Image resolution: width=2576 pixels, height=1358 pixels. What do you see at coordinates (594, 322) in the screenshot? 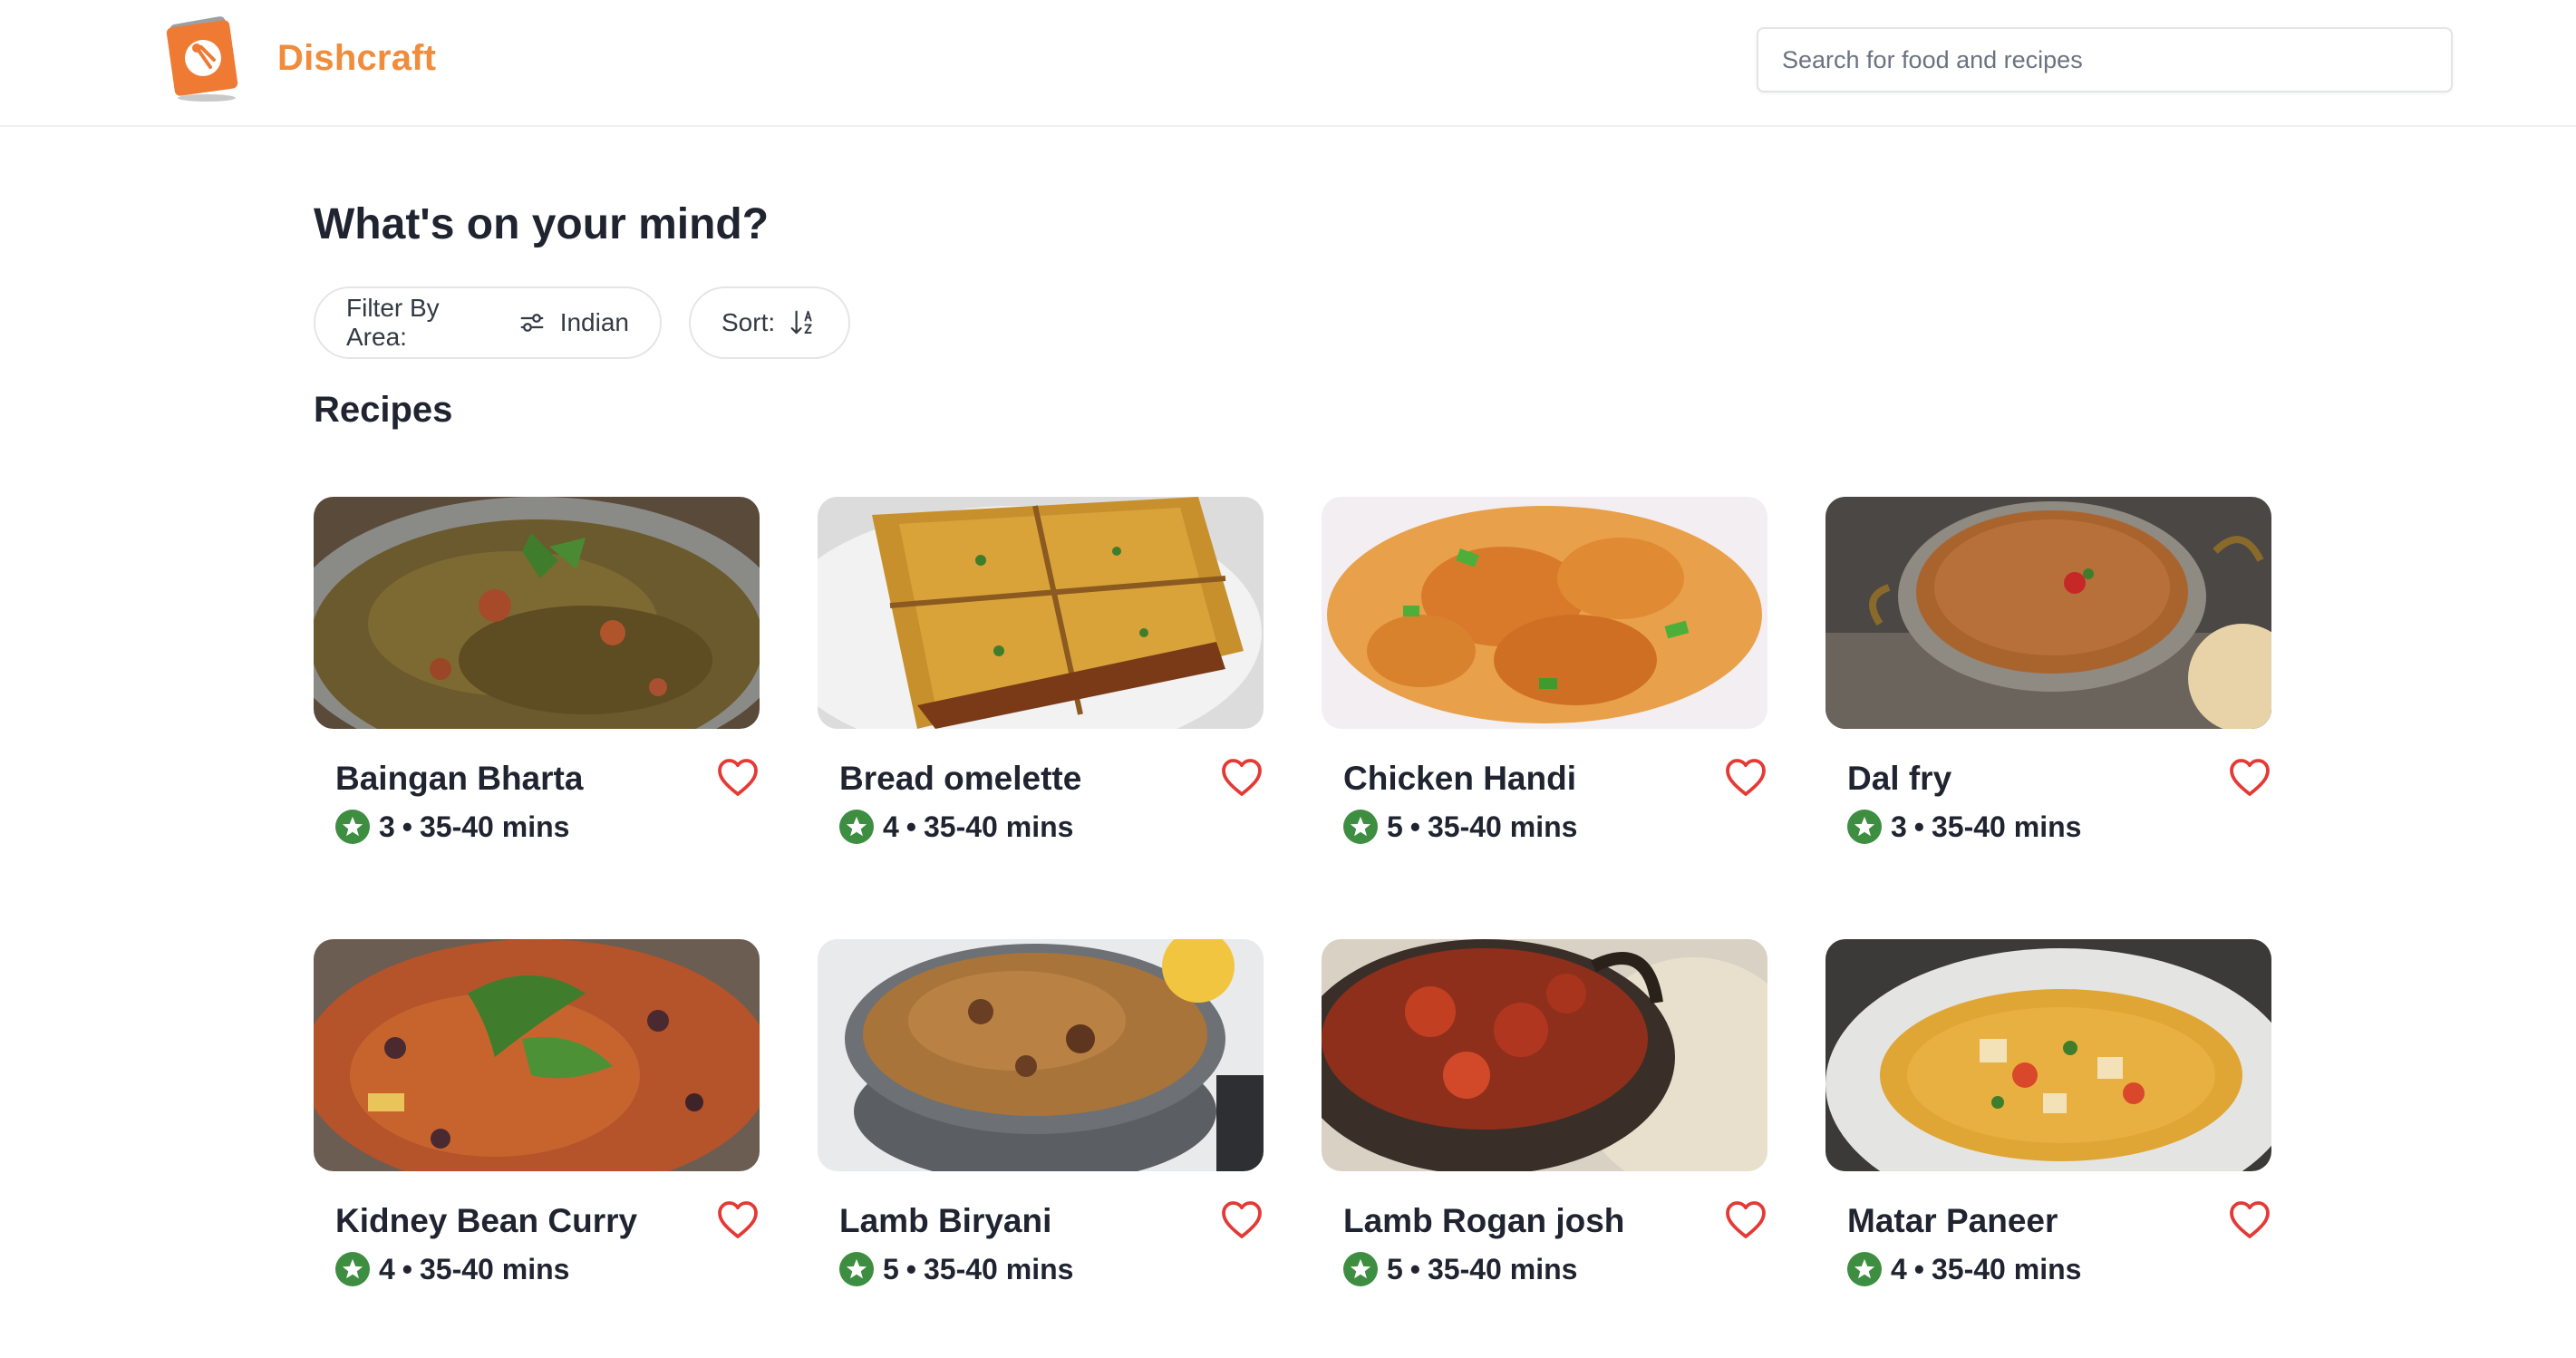
I see `filter-value: Indian` at bounding box center [594, 322].